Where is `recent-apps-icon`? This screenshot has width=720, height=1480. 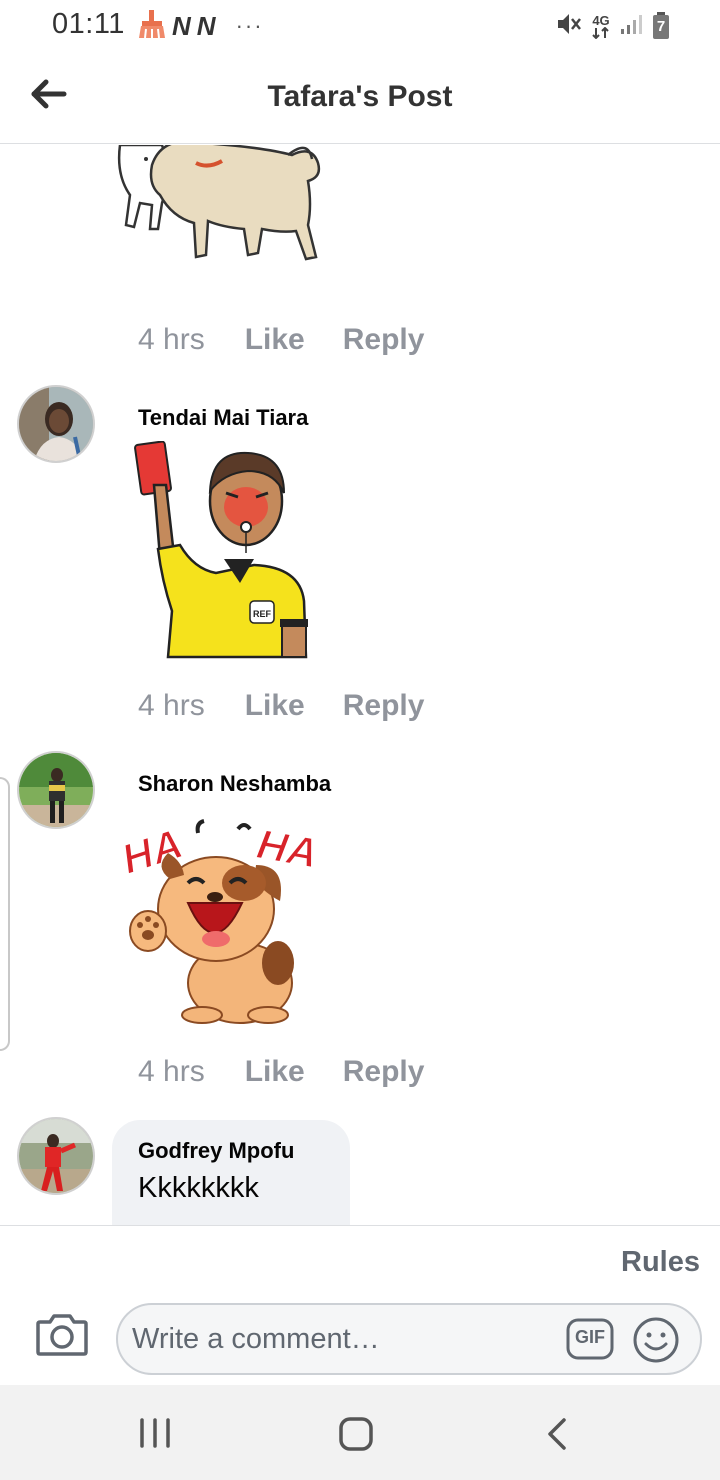
recent-apps-icon is located at coordinates (155, 1433).